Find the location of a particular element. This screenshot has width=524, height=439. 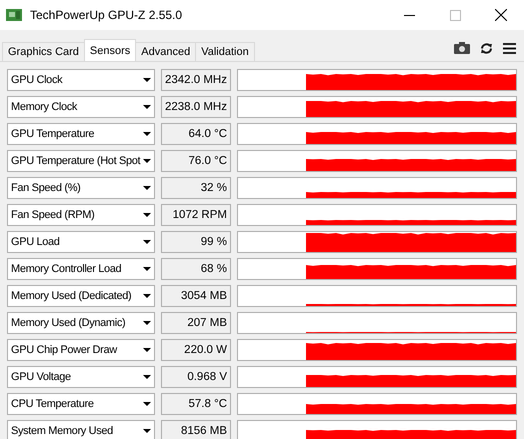

sensor-dropdown: GPU Chip Power Draw is located at coordinates (81, 350).